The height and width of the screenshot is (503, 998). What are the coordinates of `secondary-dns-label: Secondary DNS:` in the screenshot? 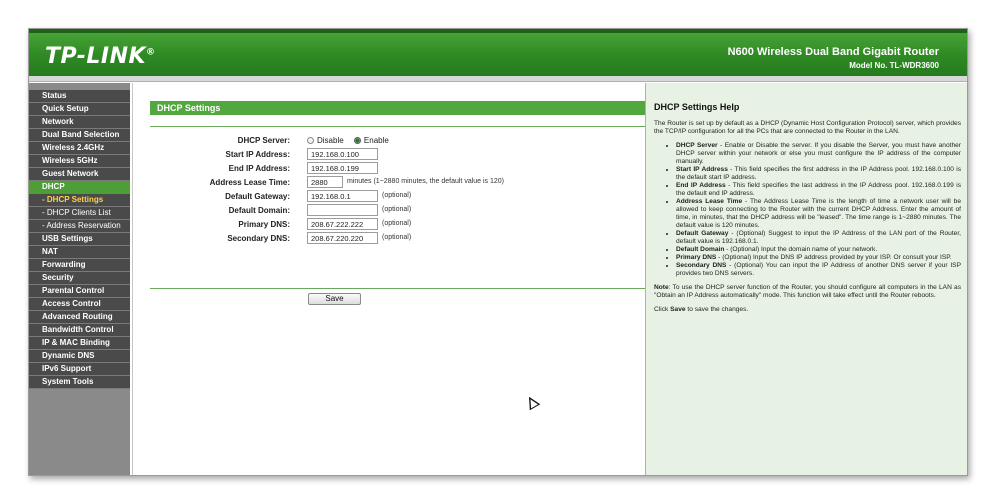 It's located at (258, 238).